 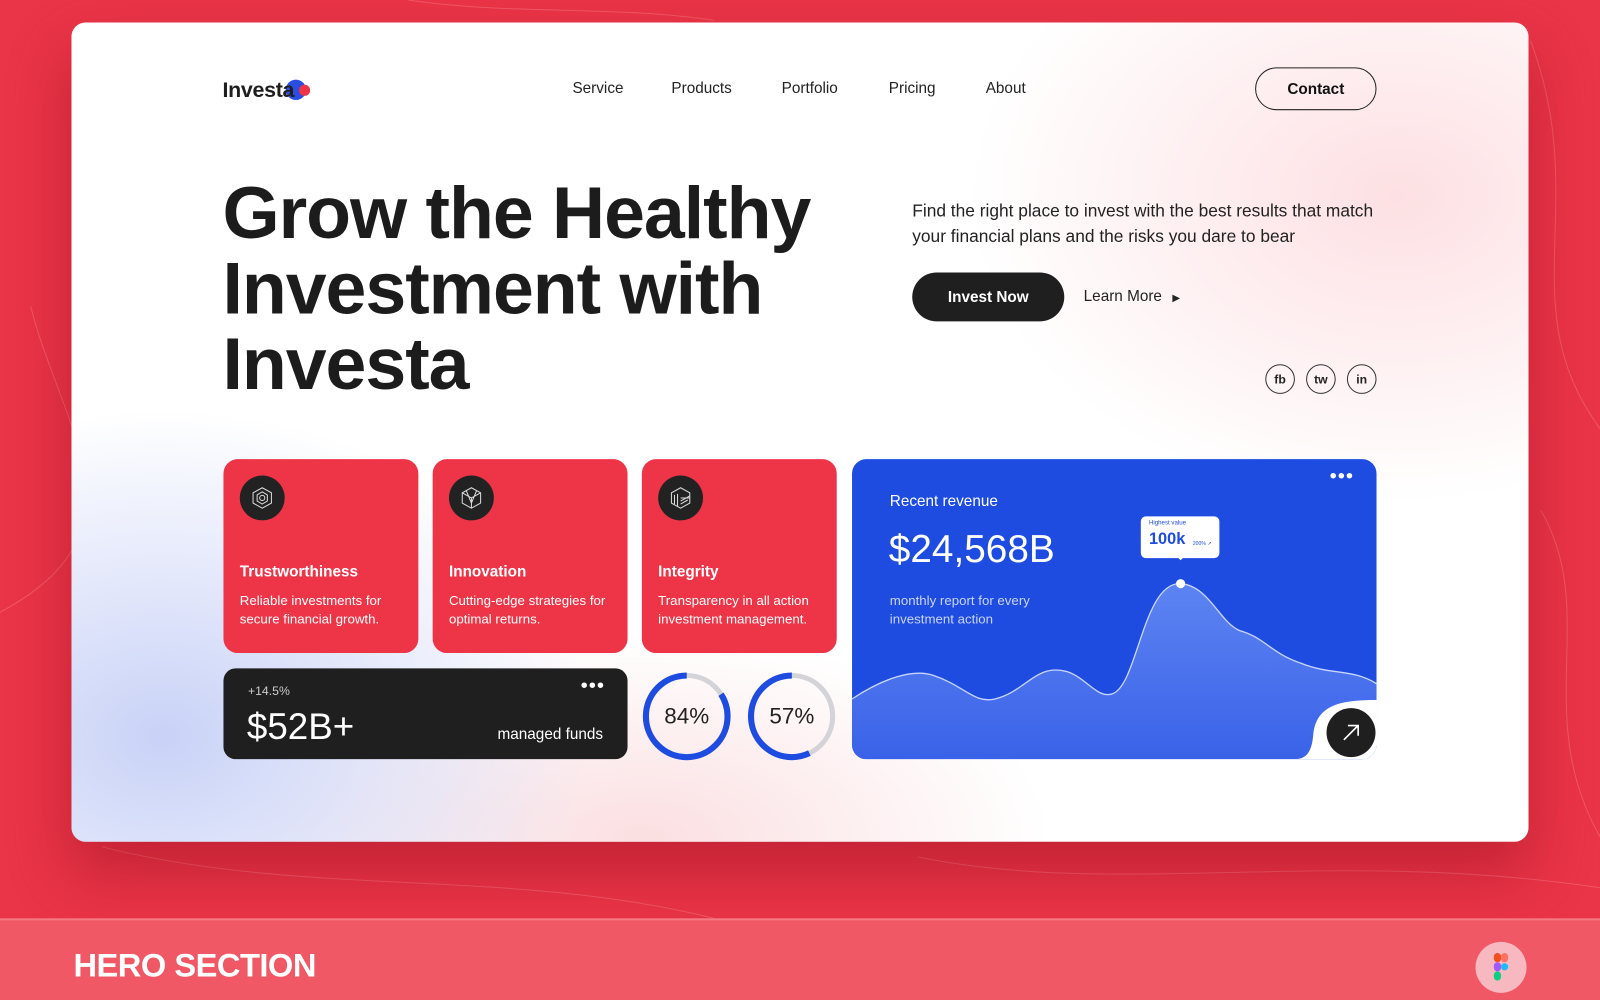 I want to click on logo-red-dot, so click(x=304, y=90).